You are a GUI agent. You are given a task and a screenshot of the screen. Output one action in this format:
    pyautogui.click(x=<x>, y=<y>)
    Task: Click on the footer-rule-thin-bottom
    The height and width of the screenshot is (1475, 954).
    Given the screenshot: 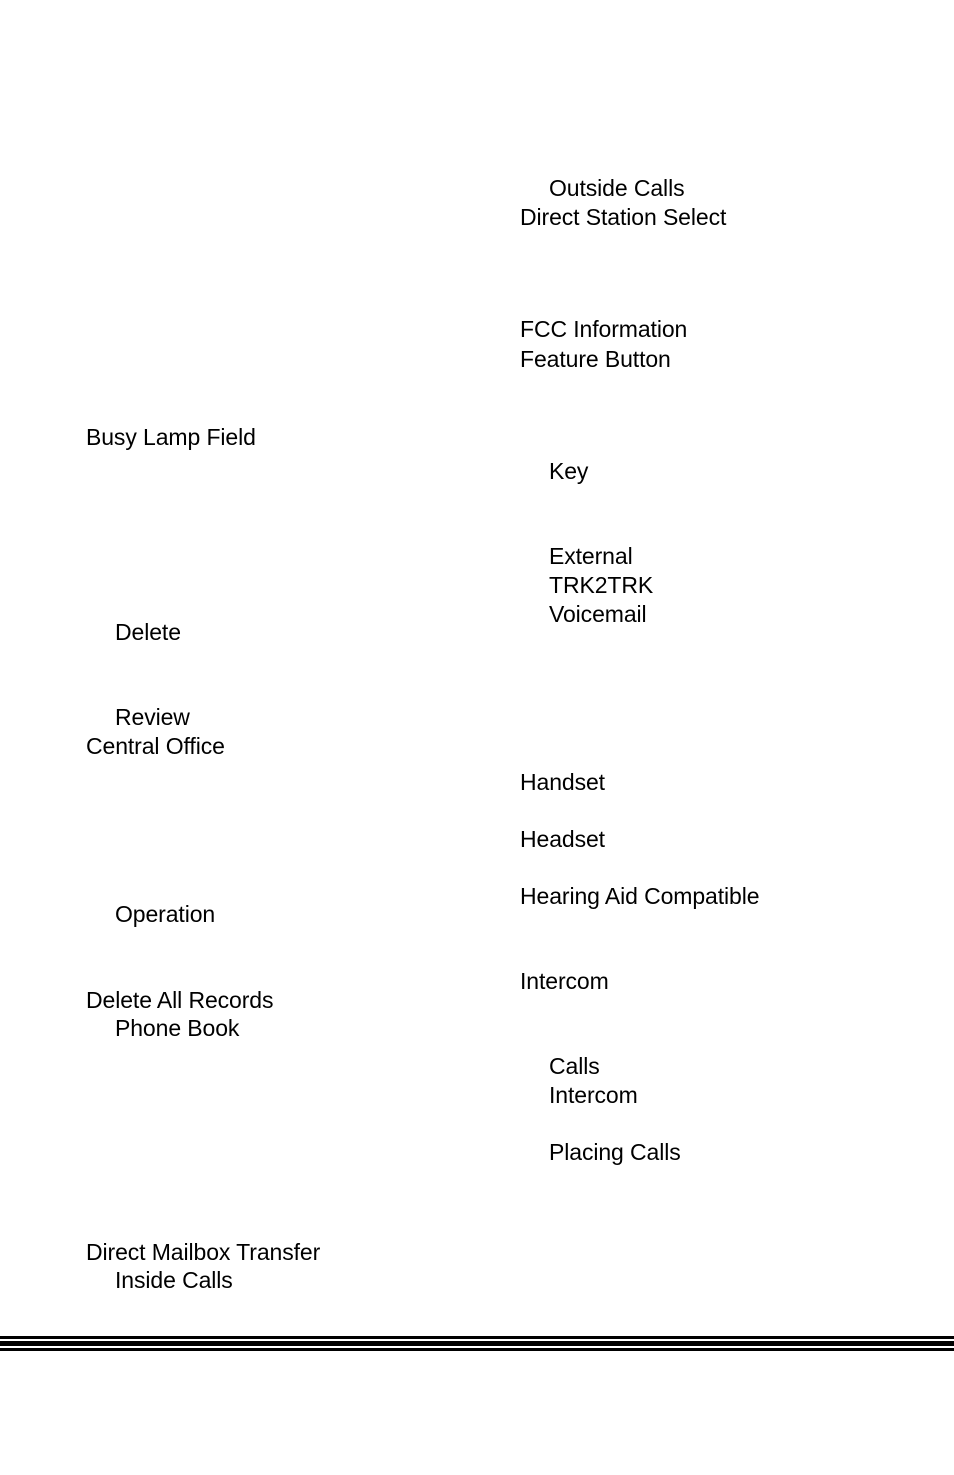 What is the action you would take?
    pyautogui.click(x=477, y=1349)
    